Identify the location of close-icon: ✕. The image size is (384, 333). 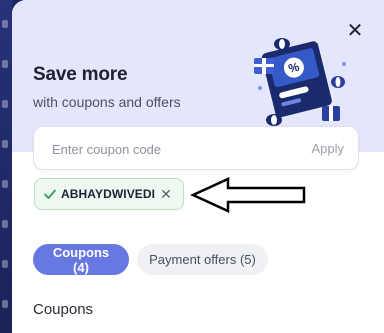
(166, 194).